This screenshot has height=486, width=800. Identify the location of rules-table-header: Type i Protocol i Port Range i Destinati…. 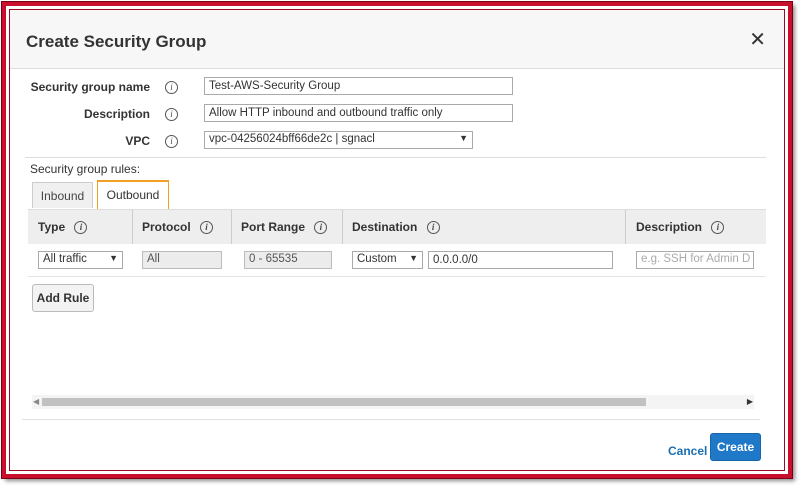
(397, 227).